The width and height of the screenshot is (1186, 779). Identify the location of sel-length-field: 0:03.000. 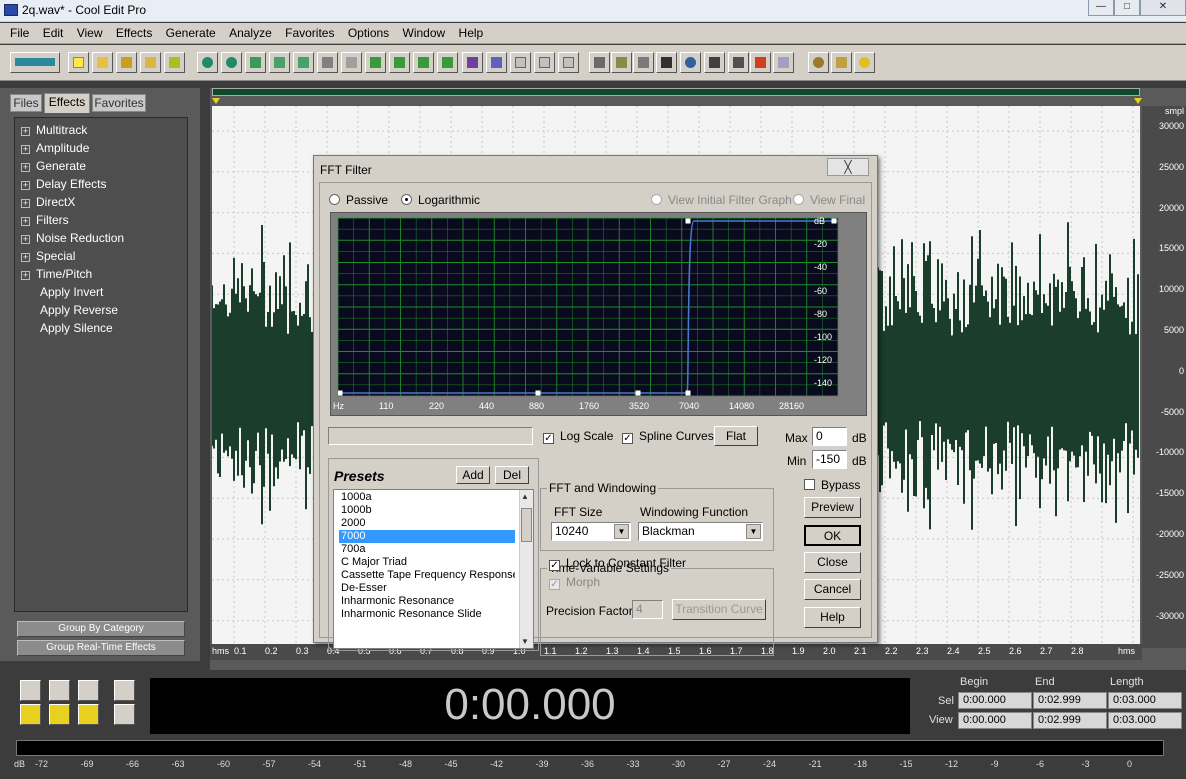
(1145, 700).